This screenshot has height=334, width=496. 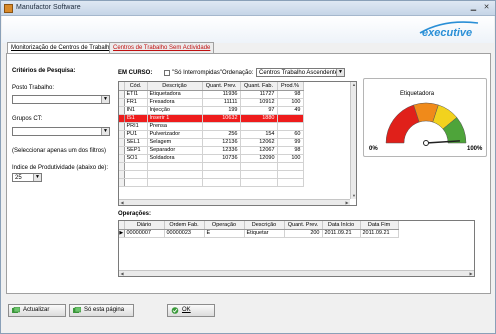 What do you see at coordinates (211, 110) in the screenshot?
I see `em-curso-row: IN1 Injecção 199 97 49` at bounding box center [211, 110].